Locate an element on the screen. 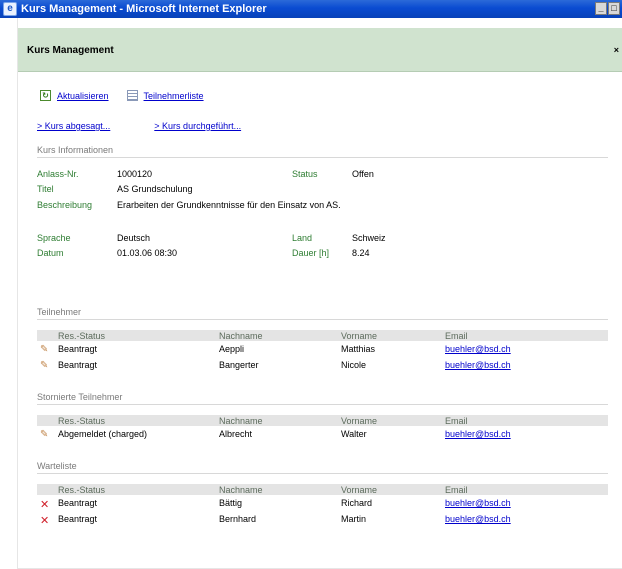  toolbar: ↻ Aktualisieren Teilnehmerliste is located at coordinates (131, 95).